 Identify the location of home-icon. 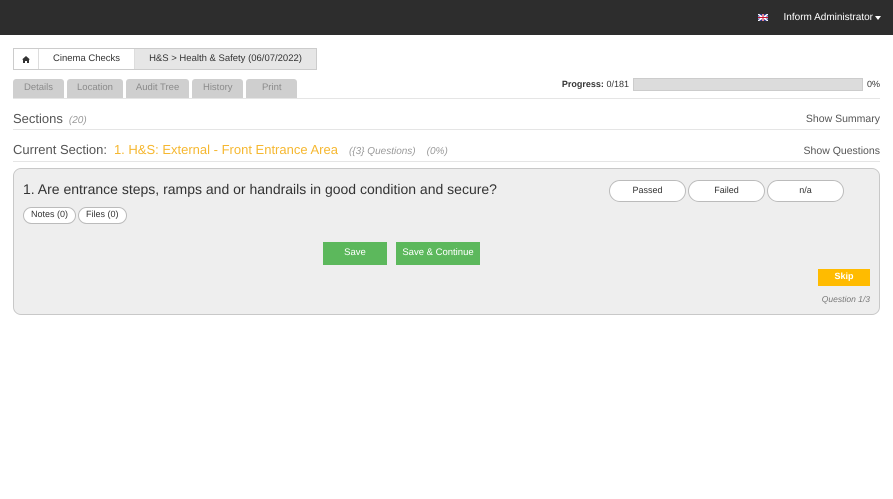
(26, 59).